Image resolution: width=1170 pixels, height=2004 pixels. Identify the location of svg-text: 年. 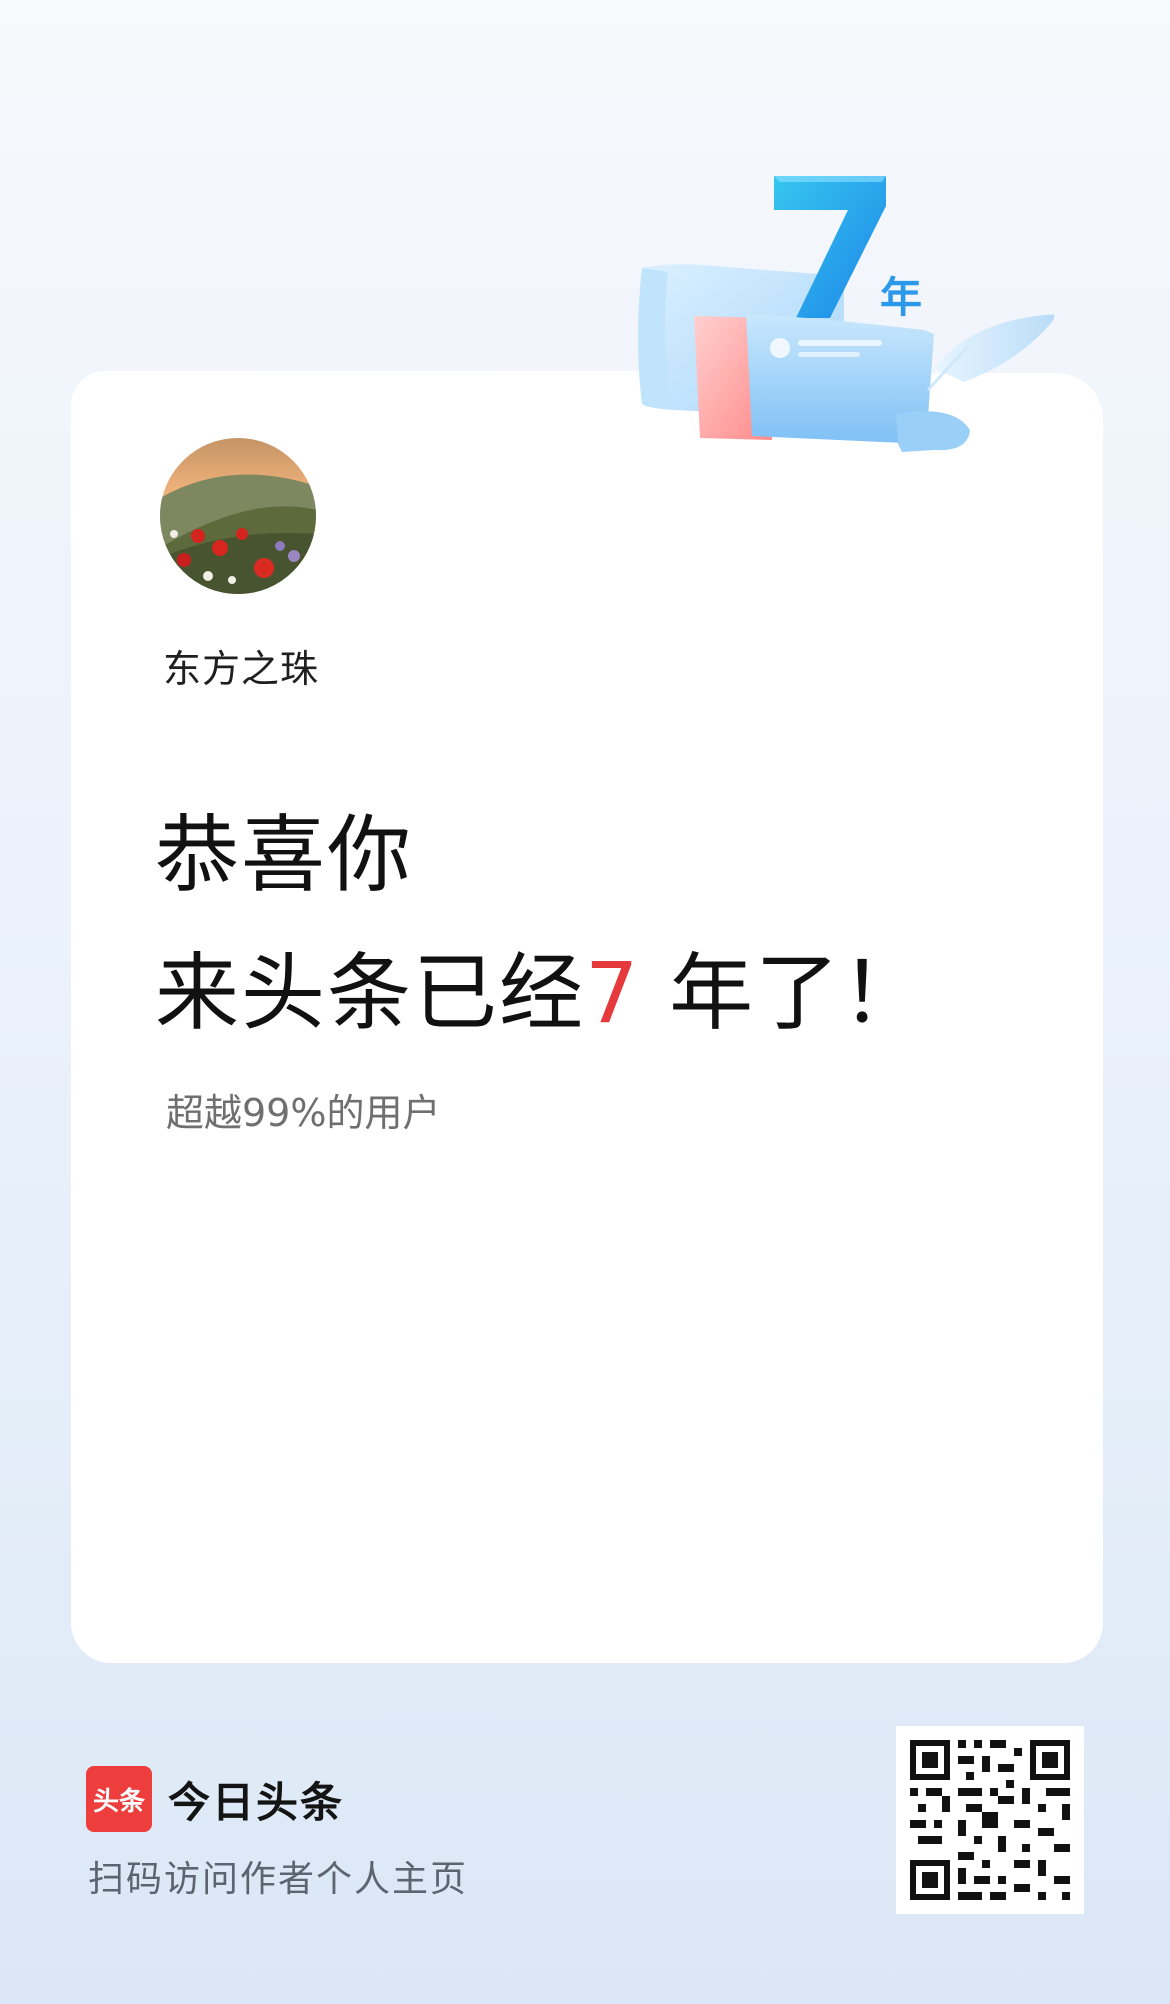
(901, 297).